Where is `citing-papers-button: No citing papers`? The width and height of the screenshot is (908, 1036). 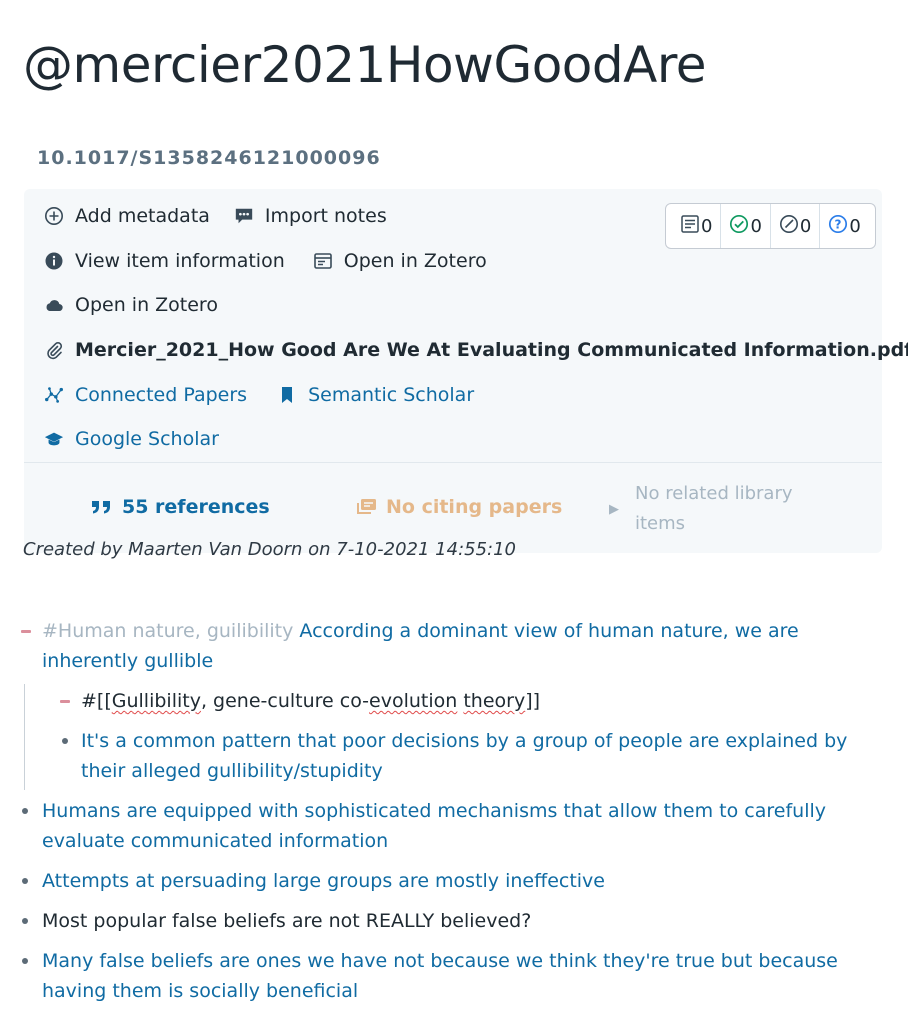
citing-papers-button: No citing papers is located at coordinates (459, 507).